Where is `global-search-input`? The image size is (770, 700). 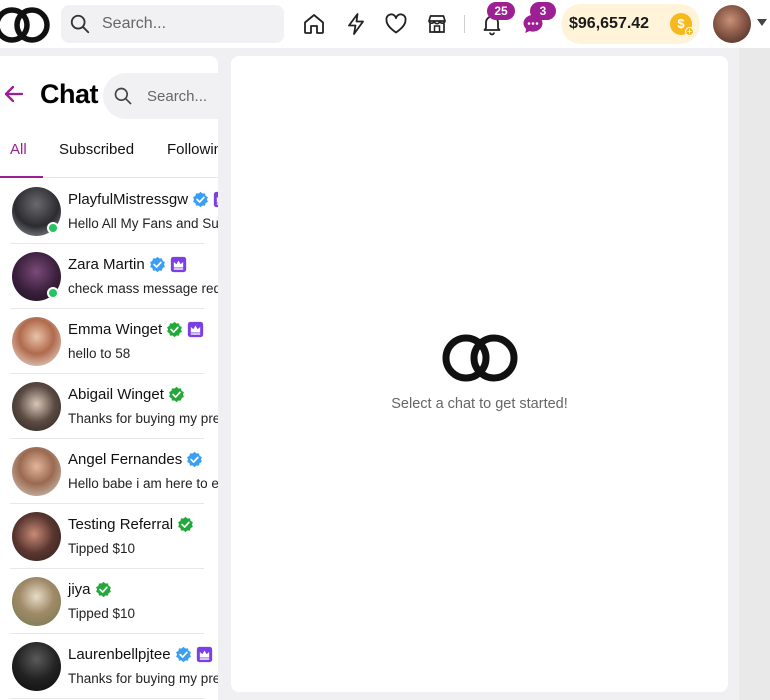
global-search-input is located at coordinates (182, 24).